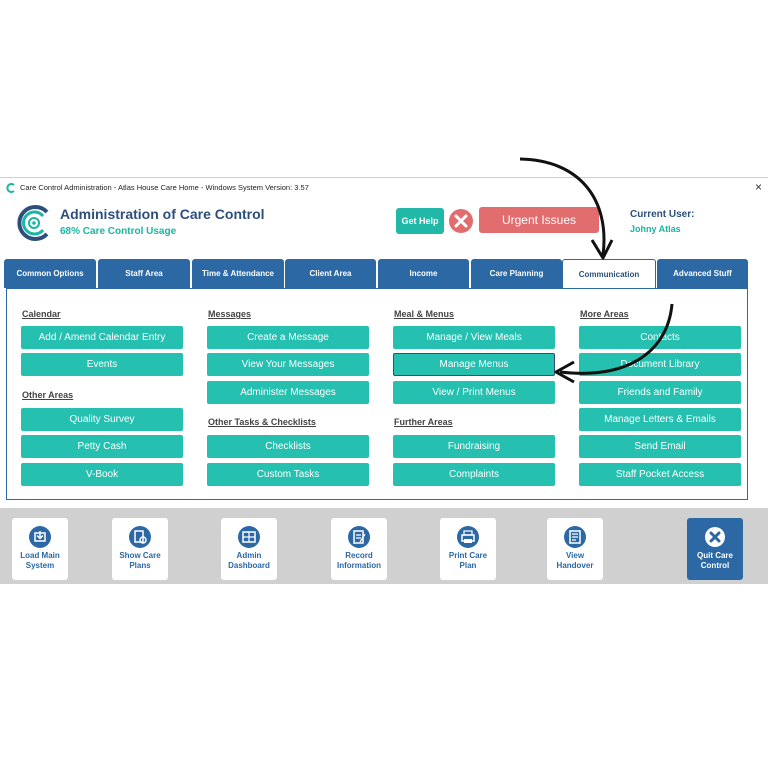 The height and width of the screenshot is (768, 768). Describe the element at coordinates (461, 221) in the screenshot. I see `close-circle-icon` at that location.